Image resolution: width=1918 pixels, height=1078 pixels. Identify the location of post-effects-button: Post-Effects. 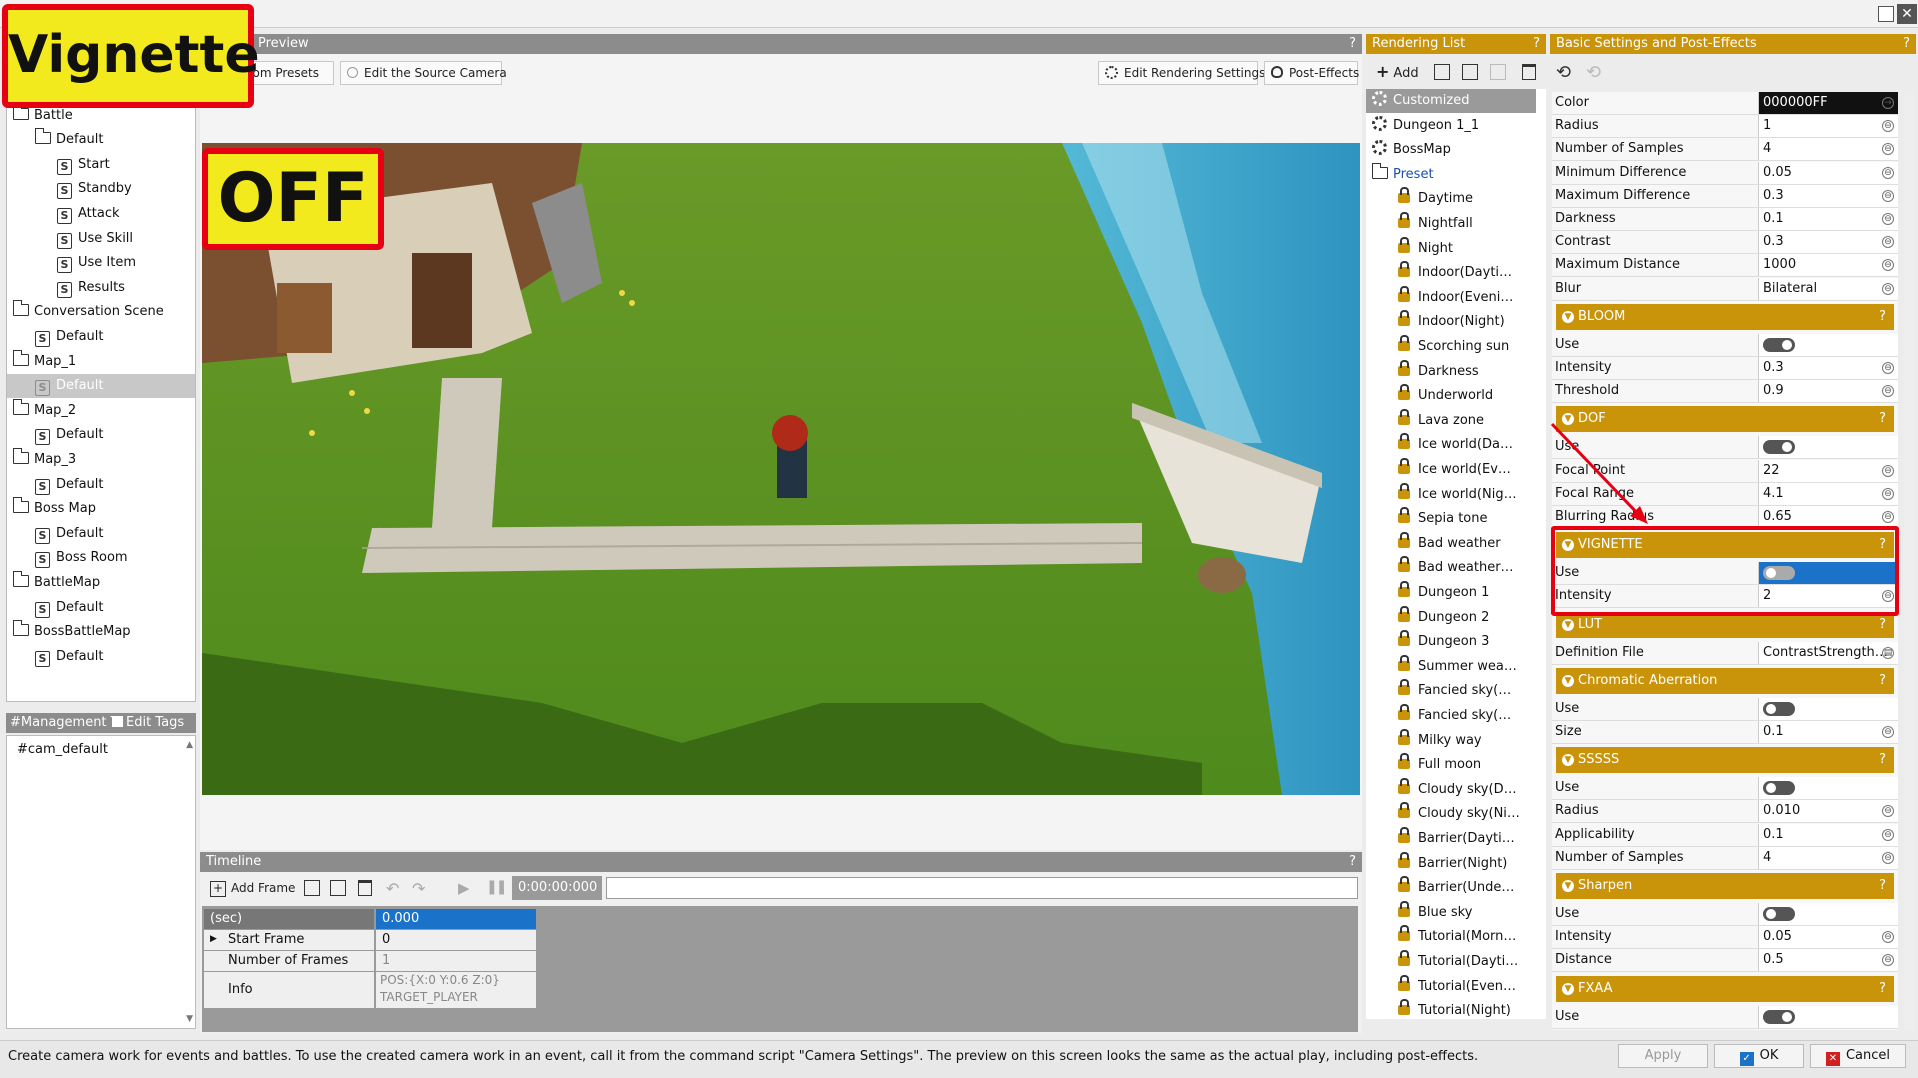
(1311, 73).